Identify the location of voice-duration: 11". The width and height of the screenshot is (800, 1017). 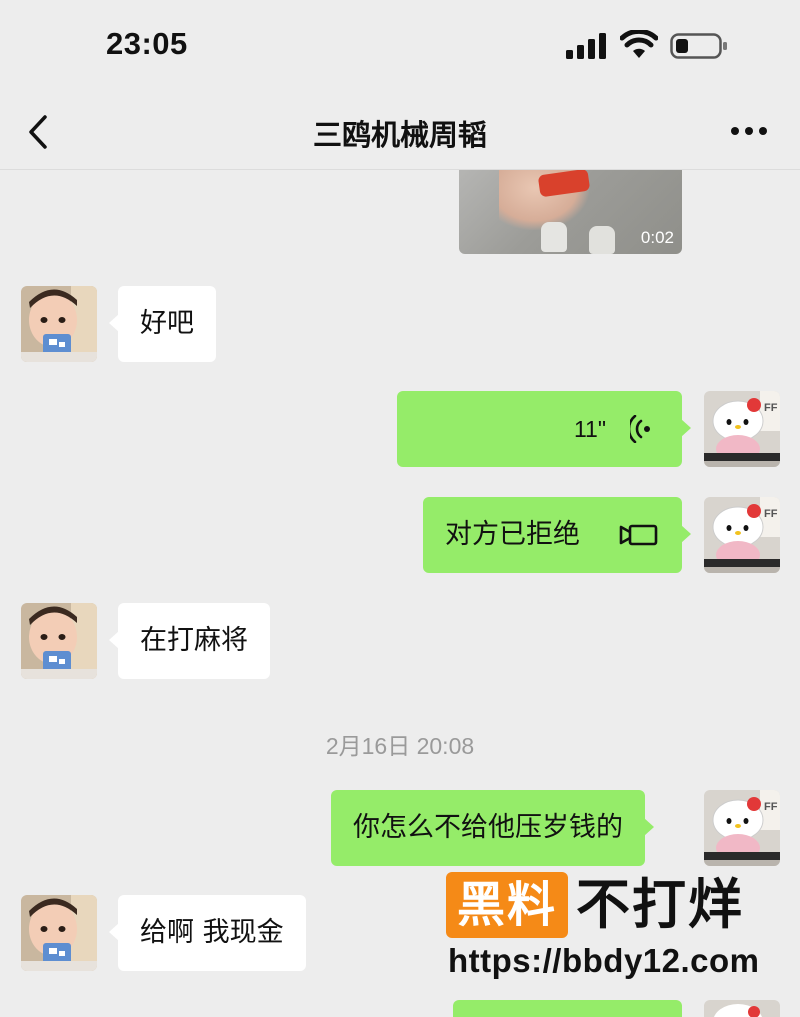
(589, 429).